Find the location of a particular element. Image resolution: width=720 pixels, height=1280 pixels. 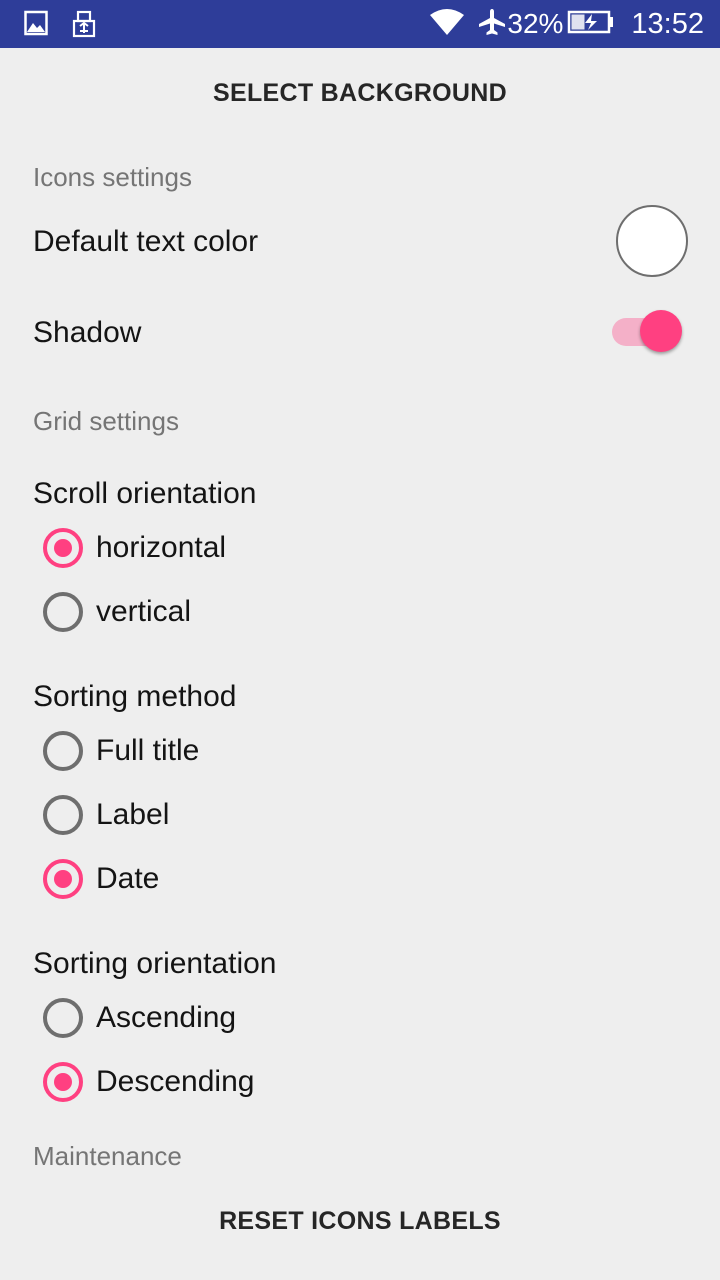

maintenance-header: Maintenance is located at coordinates (107, 1156).